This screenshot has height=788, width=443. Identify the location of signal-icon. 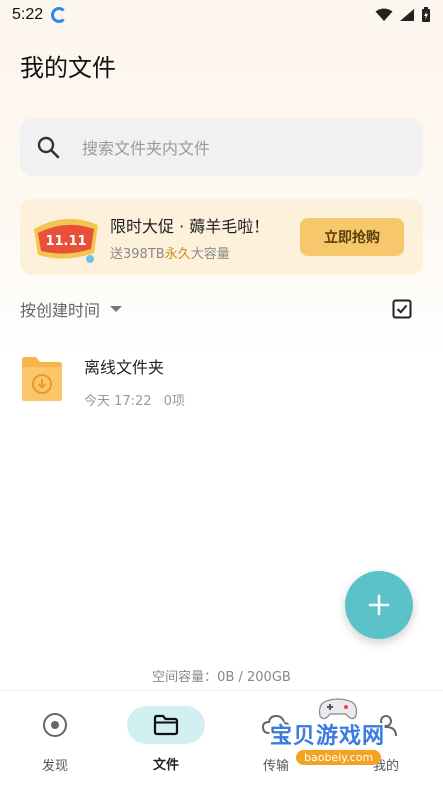
(407, 15).